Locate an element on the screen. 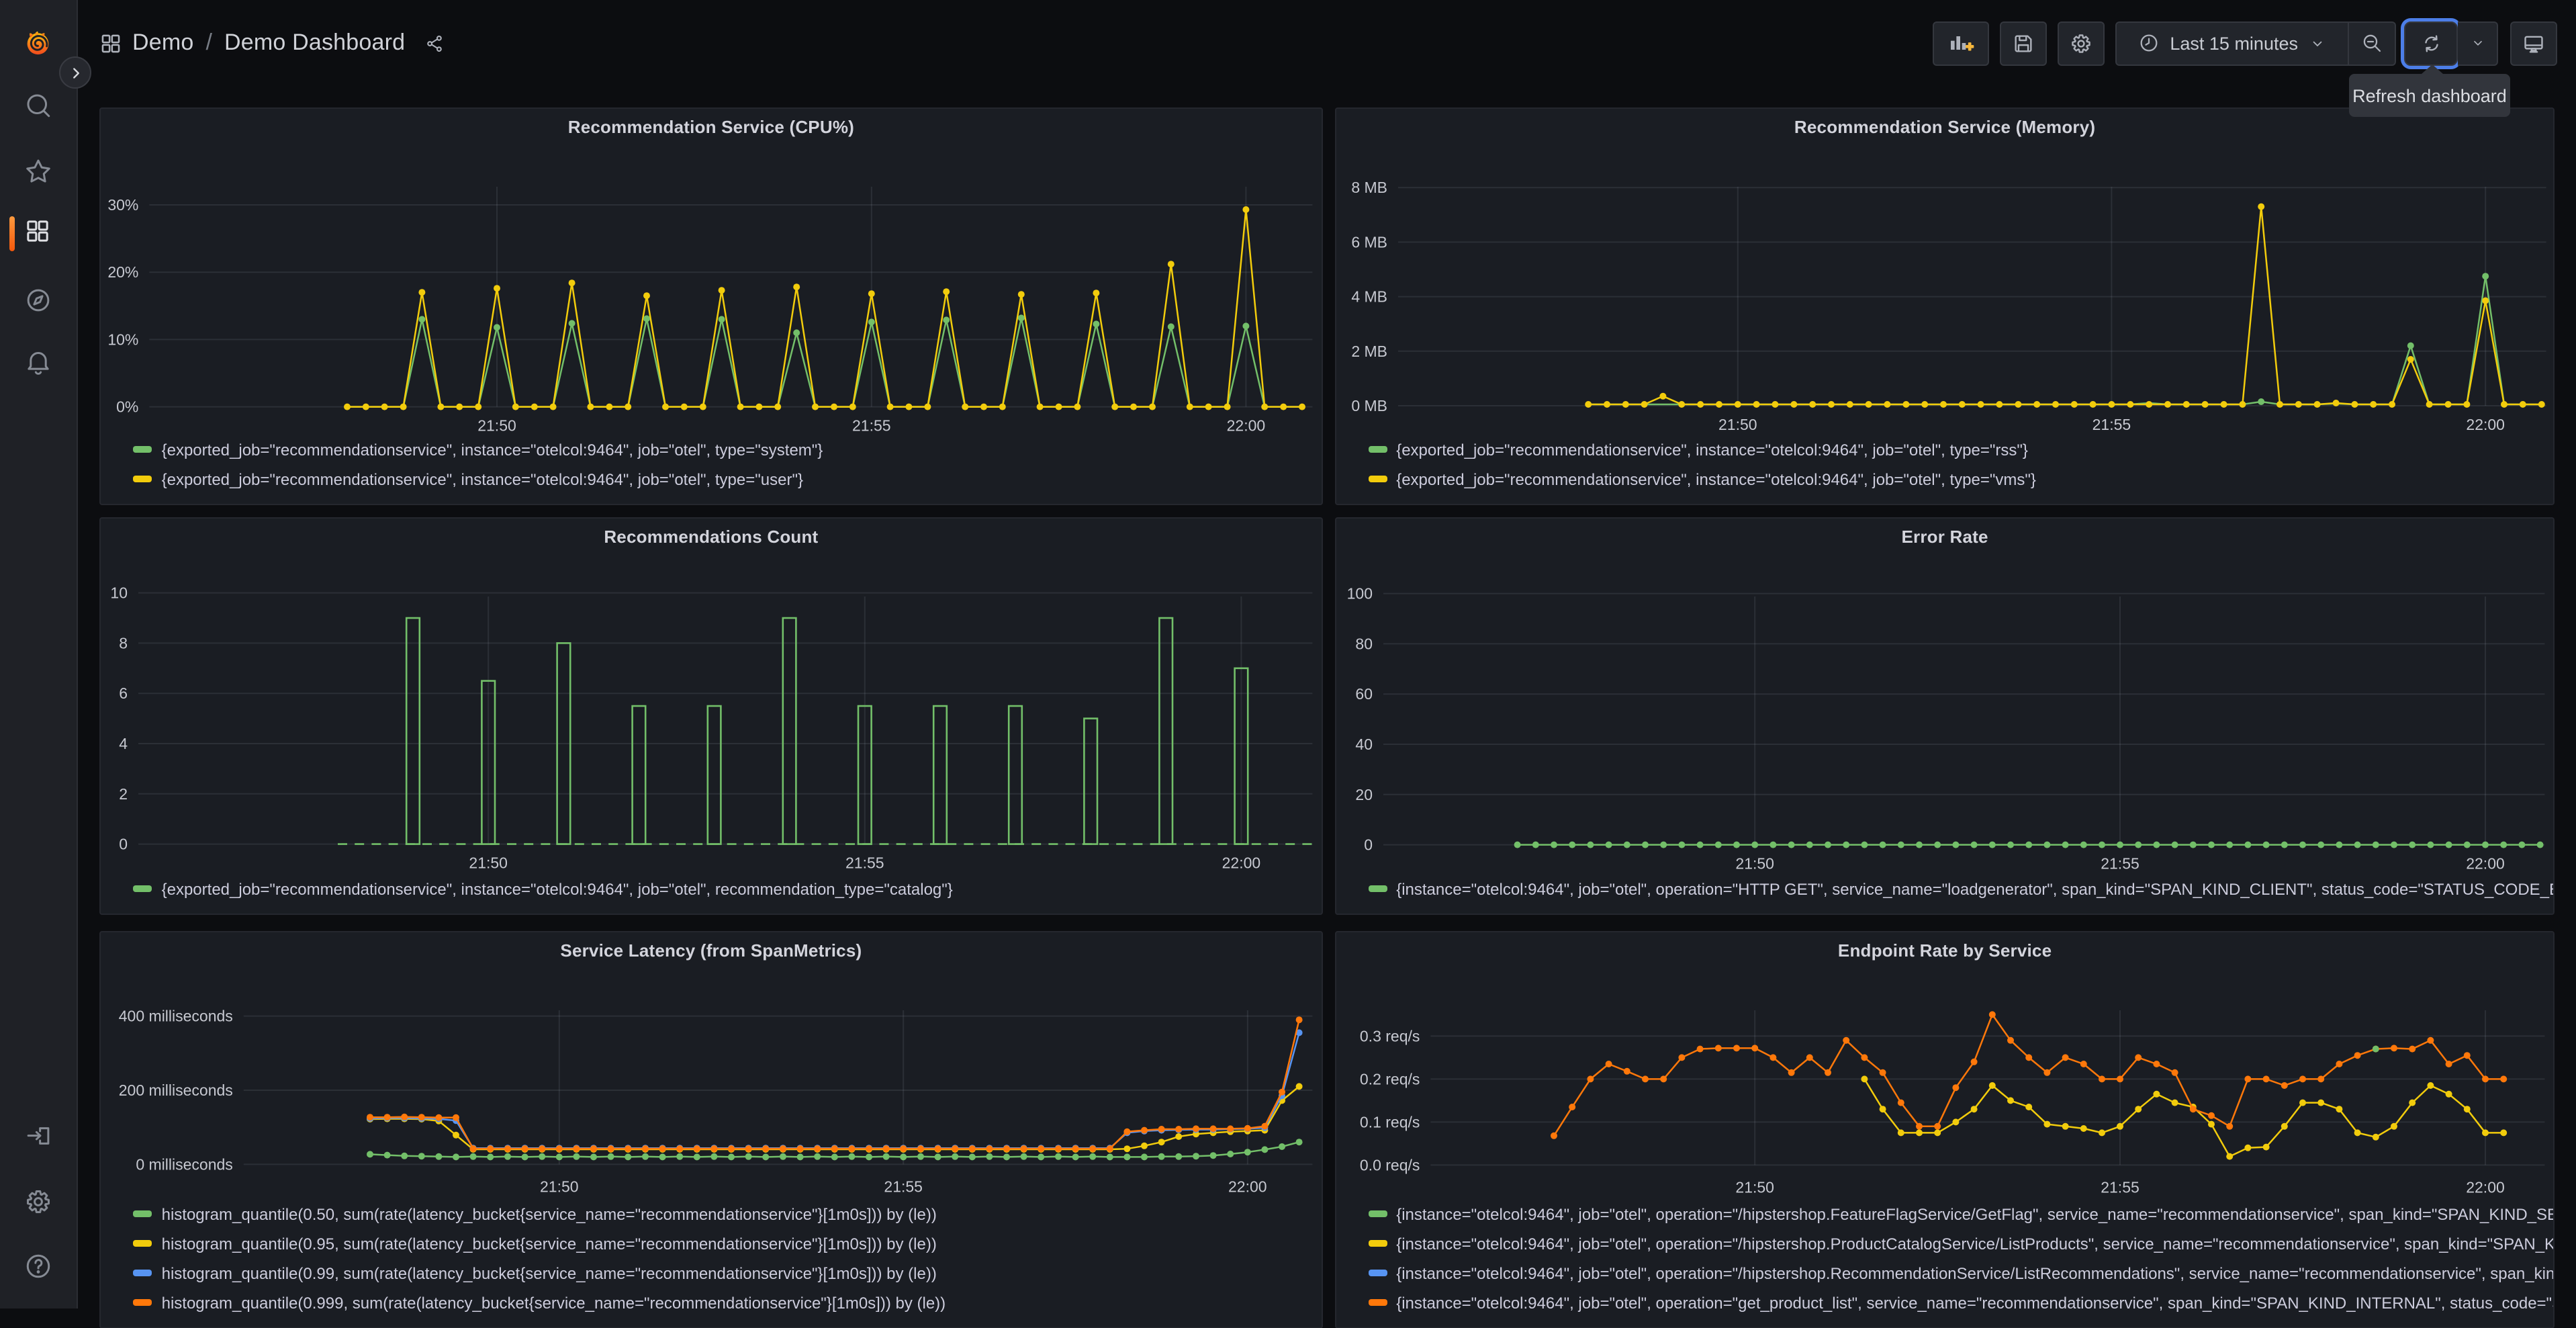 The width and height of the screenshot is (2576, 1328). svg-text: 60 is located at coordinates (1364, 694).